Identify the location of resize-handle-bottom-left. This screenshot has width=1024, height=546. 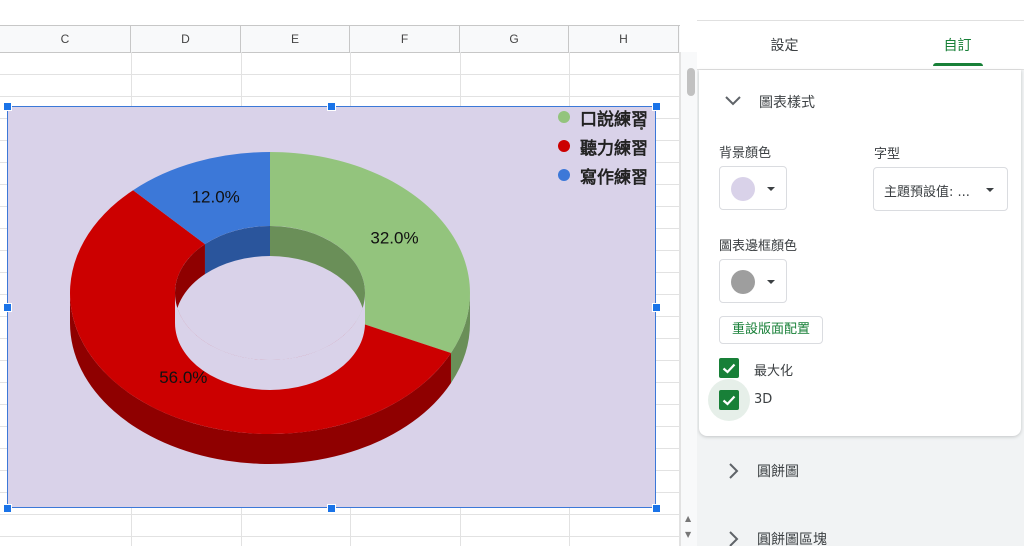
(7, 508).